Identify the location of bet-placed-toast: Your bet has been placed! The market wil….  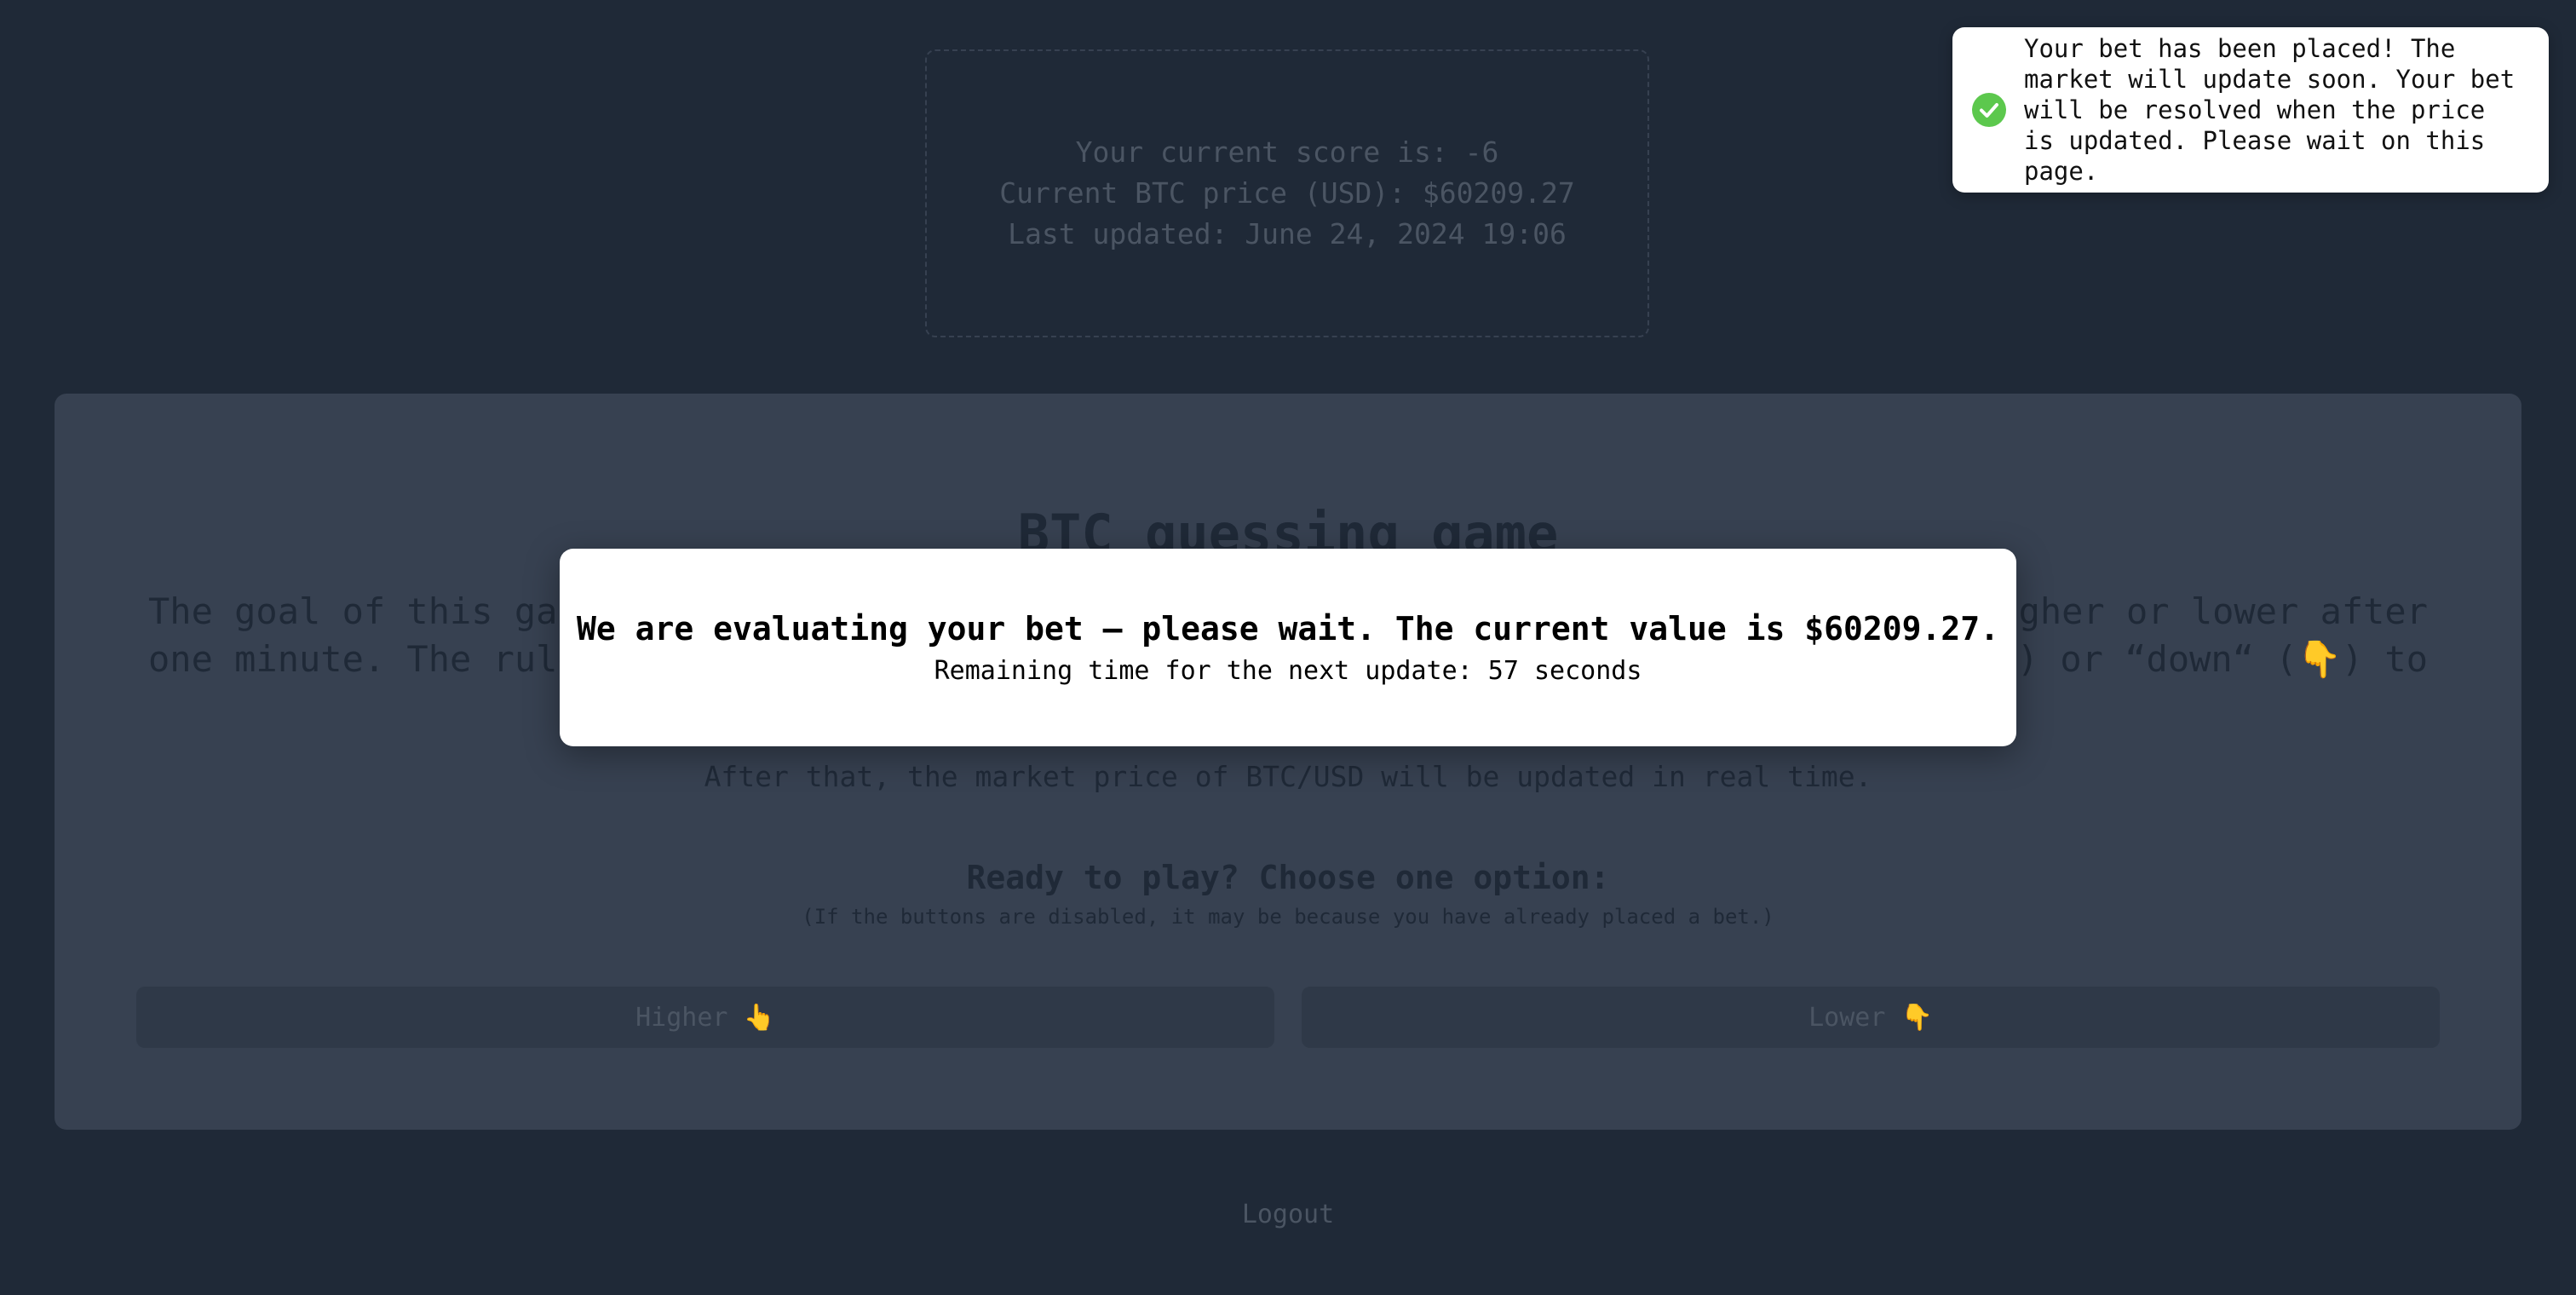
(2251, 110).